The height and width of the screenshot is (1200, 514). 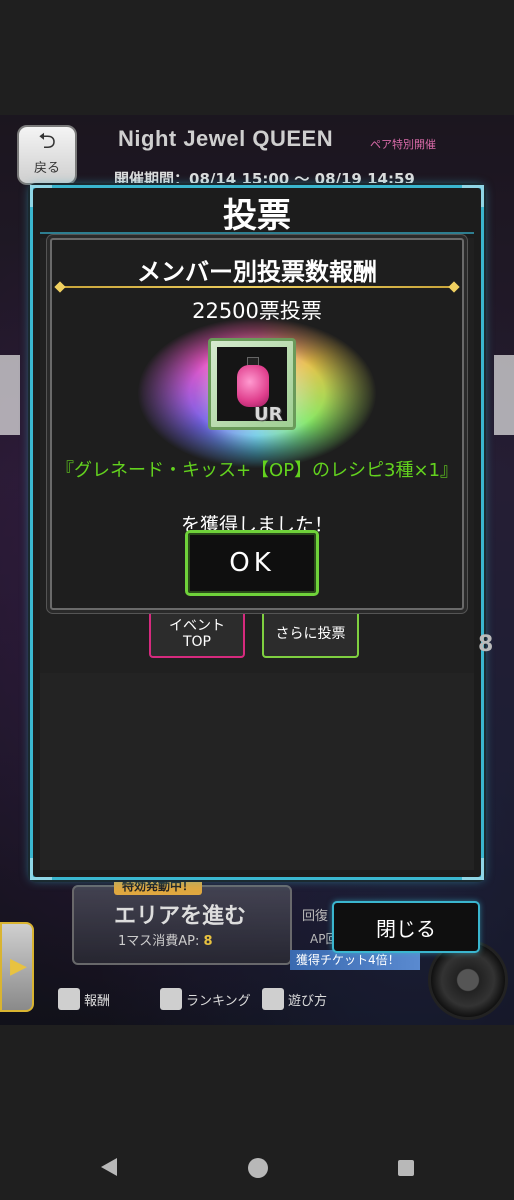 I want to click on event-title: Night Jewel QUEEN, so click(x=226, y=138).